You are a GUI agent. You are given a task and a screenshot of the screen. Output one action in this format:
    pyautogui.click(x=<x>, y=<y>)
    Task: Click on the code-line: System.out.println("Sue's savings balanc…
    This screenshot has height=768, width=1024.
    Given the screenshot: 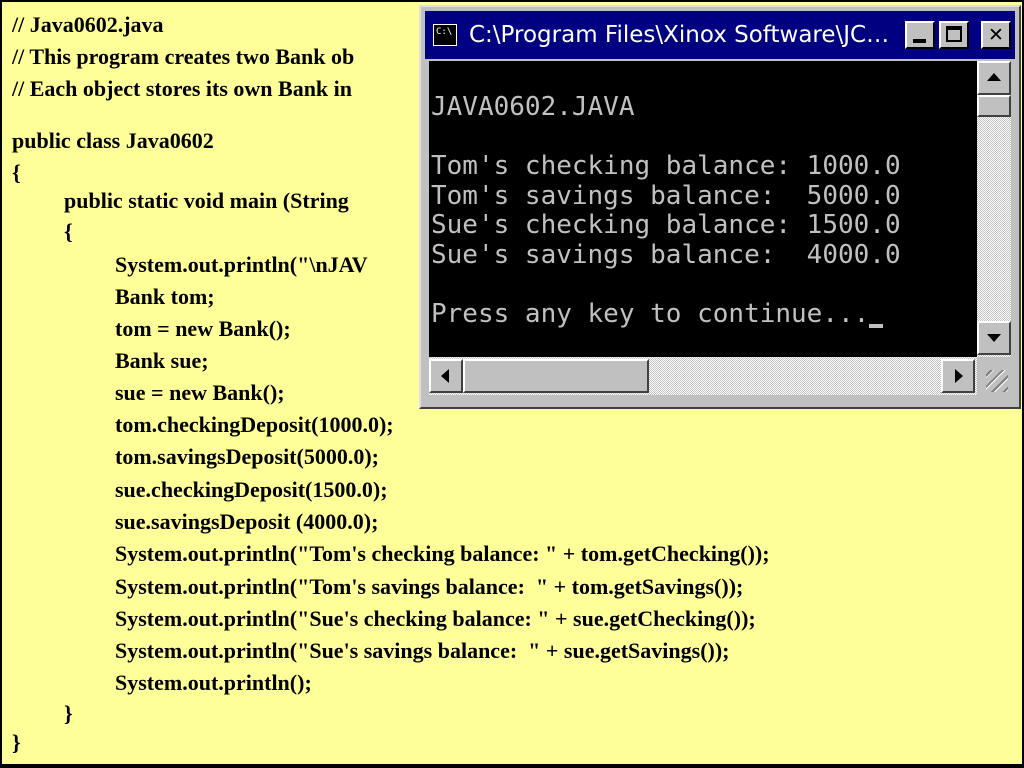 What is the action you would take?
    pyautogui.click(x=422, y=650)
    